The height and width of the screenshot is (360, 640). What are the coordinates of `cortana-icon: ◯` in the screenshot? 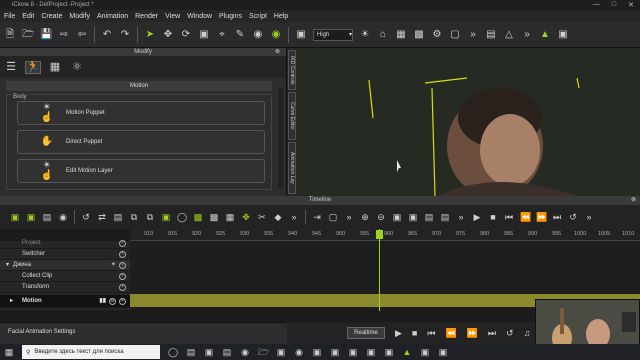 It's located at (173, 352).